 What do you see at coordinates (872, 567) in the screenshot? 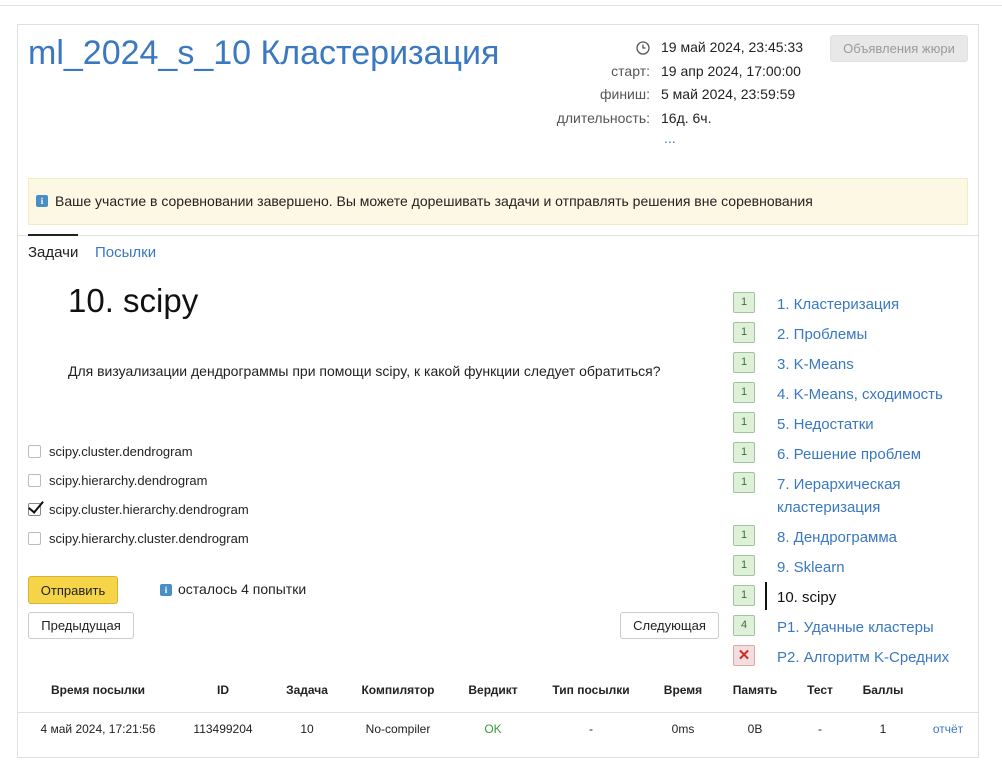
I see `problem-link: 9. Sklearn` at bounding box center [872, 567].